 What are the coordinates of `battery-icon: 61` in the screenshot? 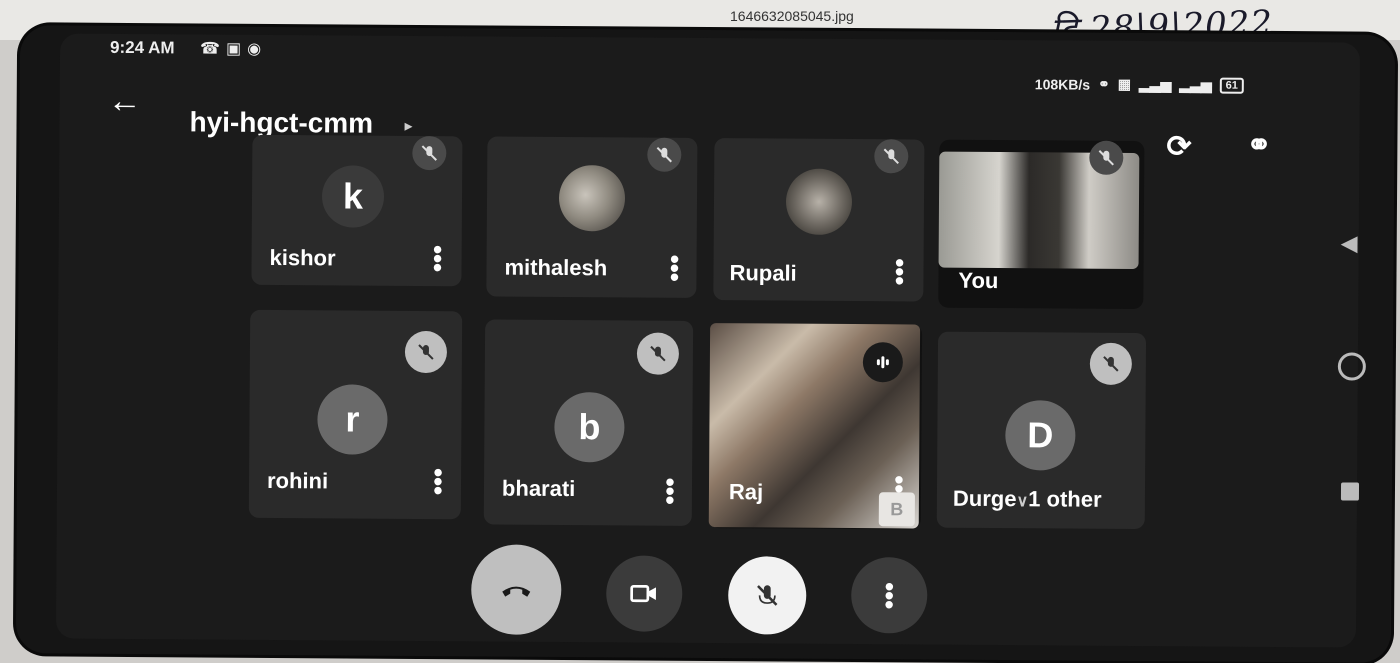 It's located at (1231, 85).